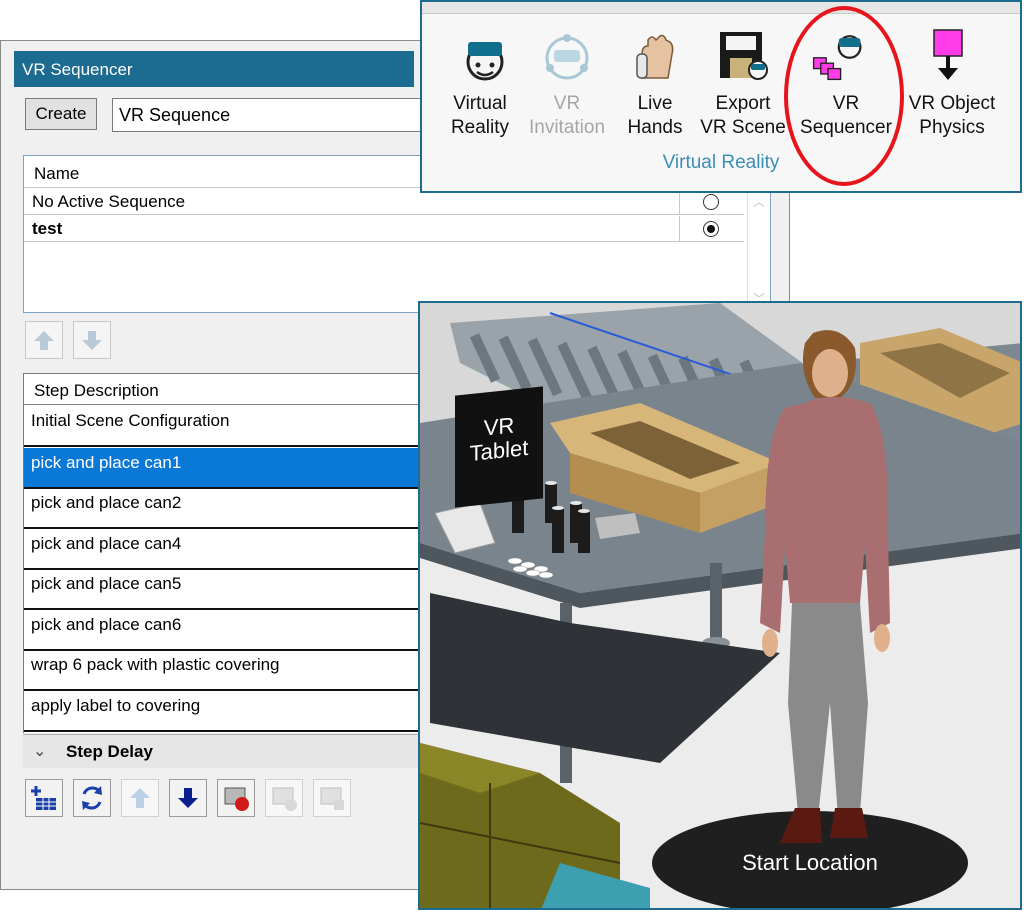 The height and width of the screenshot is (912, 1024). I want to click on step-row: Initial Scene Configuration, so click(223, 426).